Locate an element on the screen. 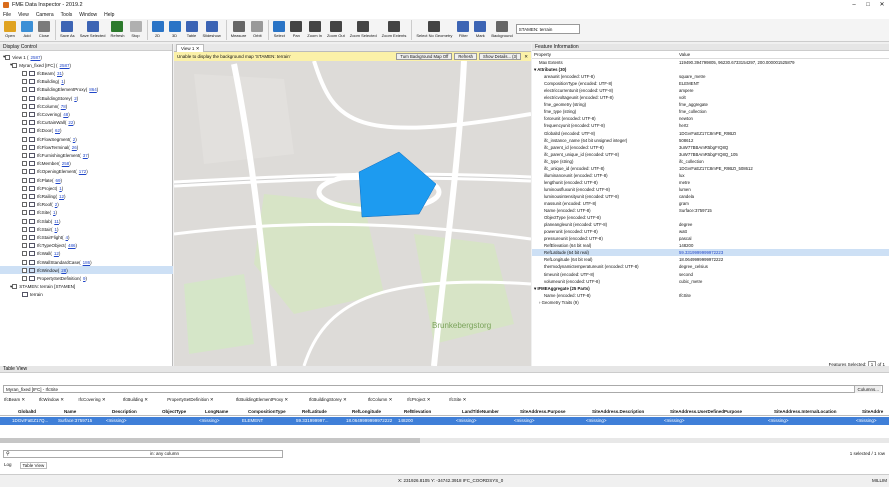  tree-item-ifccurtainwall: IfcCurtainWall (22) is located at coordinates (86, 123).